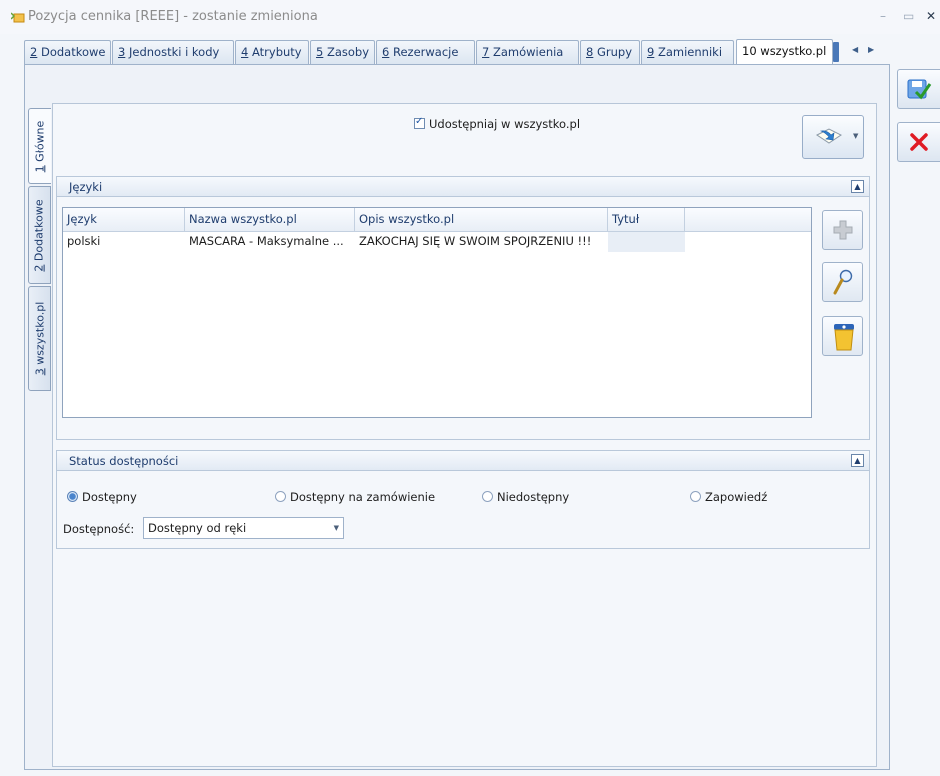  I want to click on save-button, so click(918, 89).